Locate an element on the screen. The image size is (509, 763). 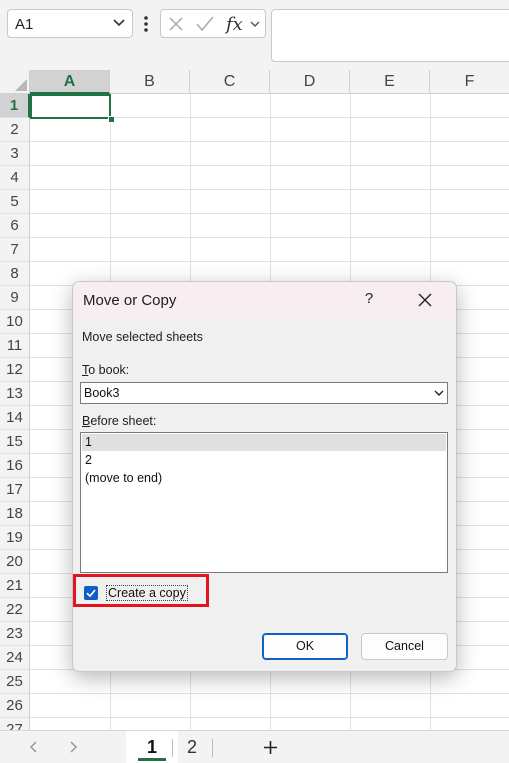
svg-text: fx is located at coordinates (233, 24).